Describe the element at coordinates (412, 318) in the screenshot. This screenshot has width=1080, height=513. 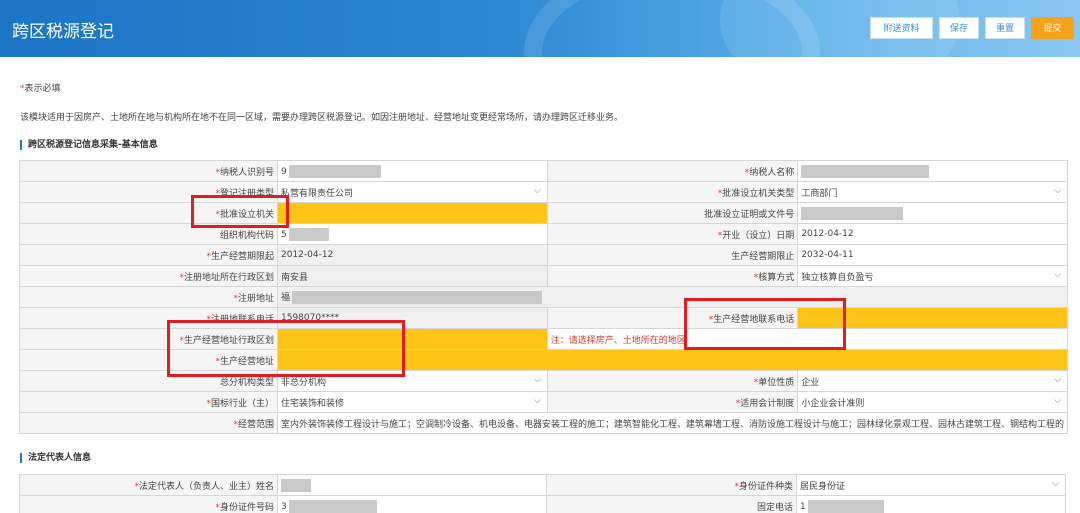
I see `reg-phone-field: 1598070****` at that location.